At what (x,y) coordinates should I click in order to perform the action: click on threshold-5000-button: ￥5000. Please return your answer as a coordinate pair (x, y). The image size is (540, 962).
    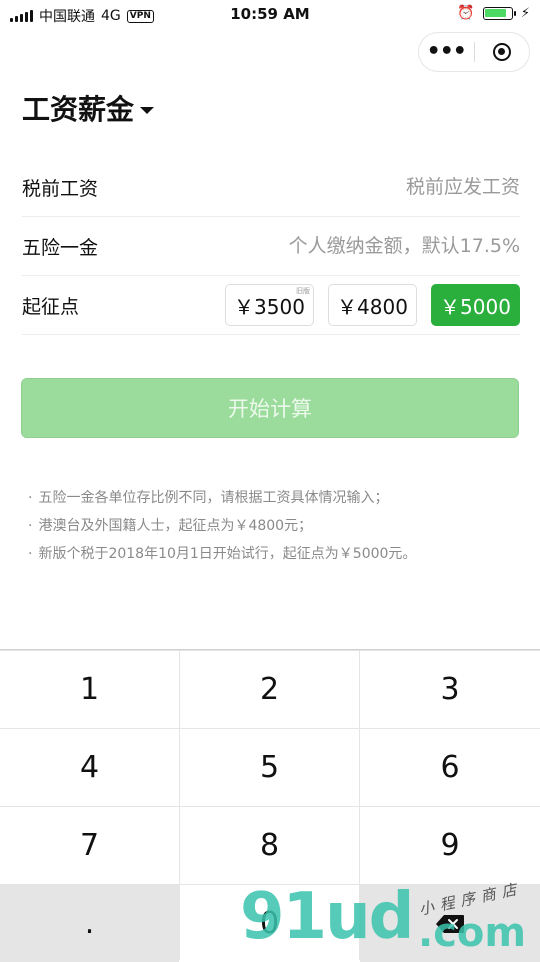
    Looking at the image, I should click on (475, 305).